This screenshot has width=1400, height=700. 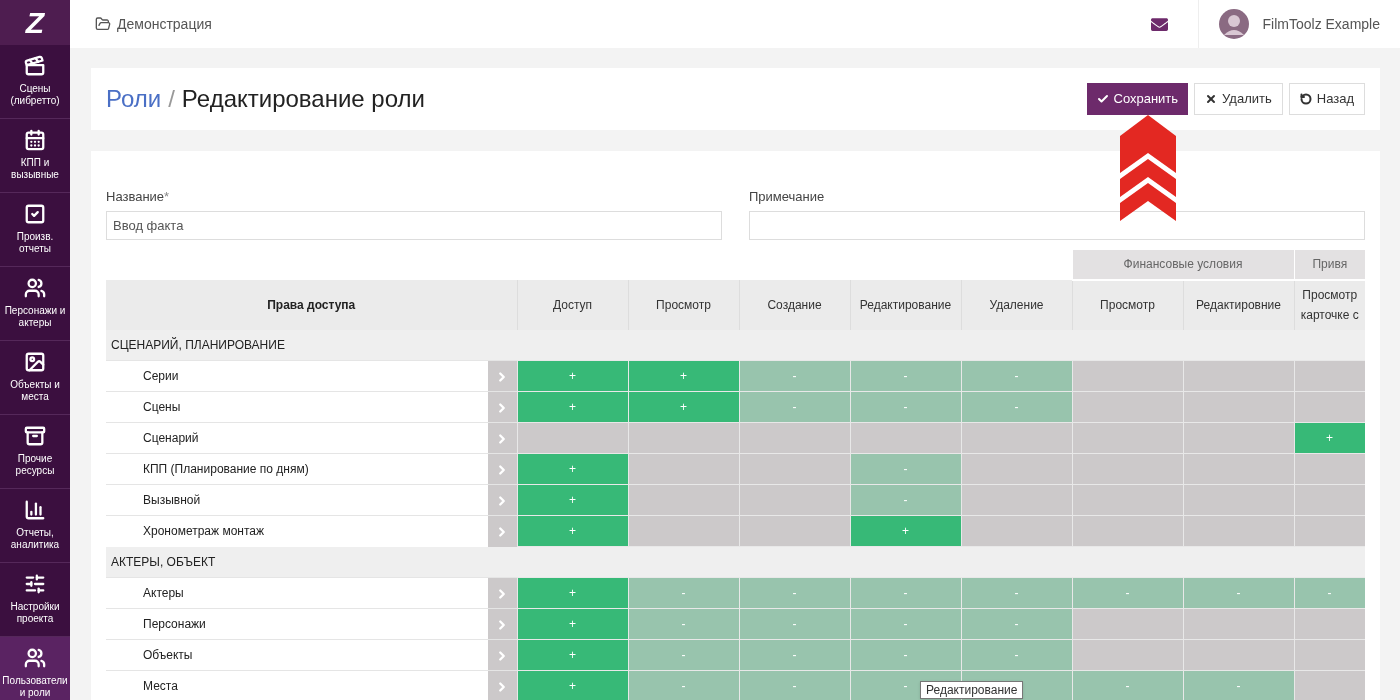 What do you see at coordinates (35, 317) in the screenshot?
I see `sidebar-label: Персонажи и актеры` at bounding box center [35, 317].